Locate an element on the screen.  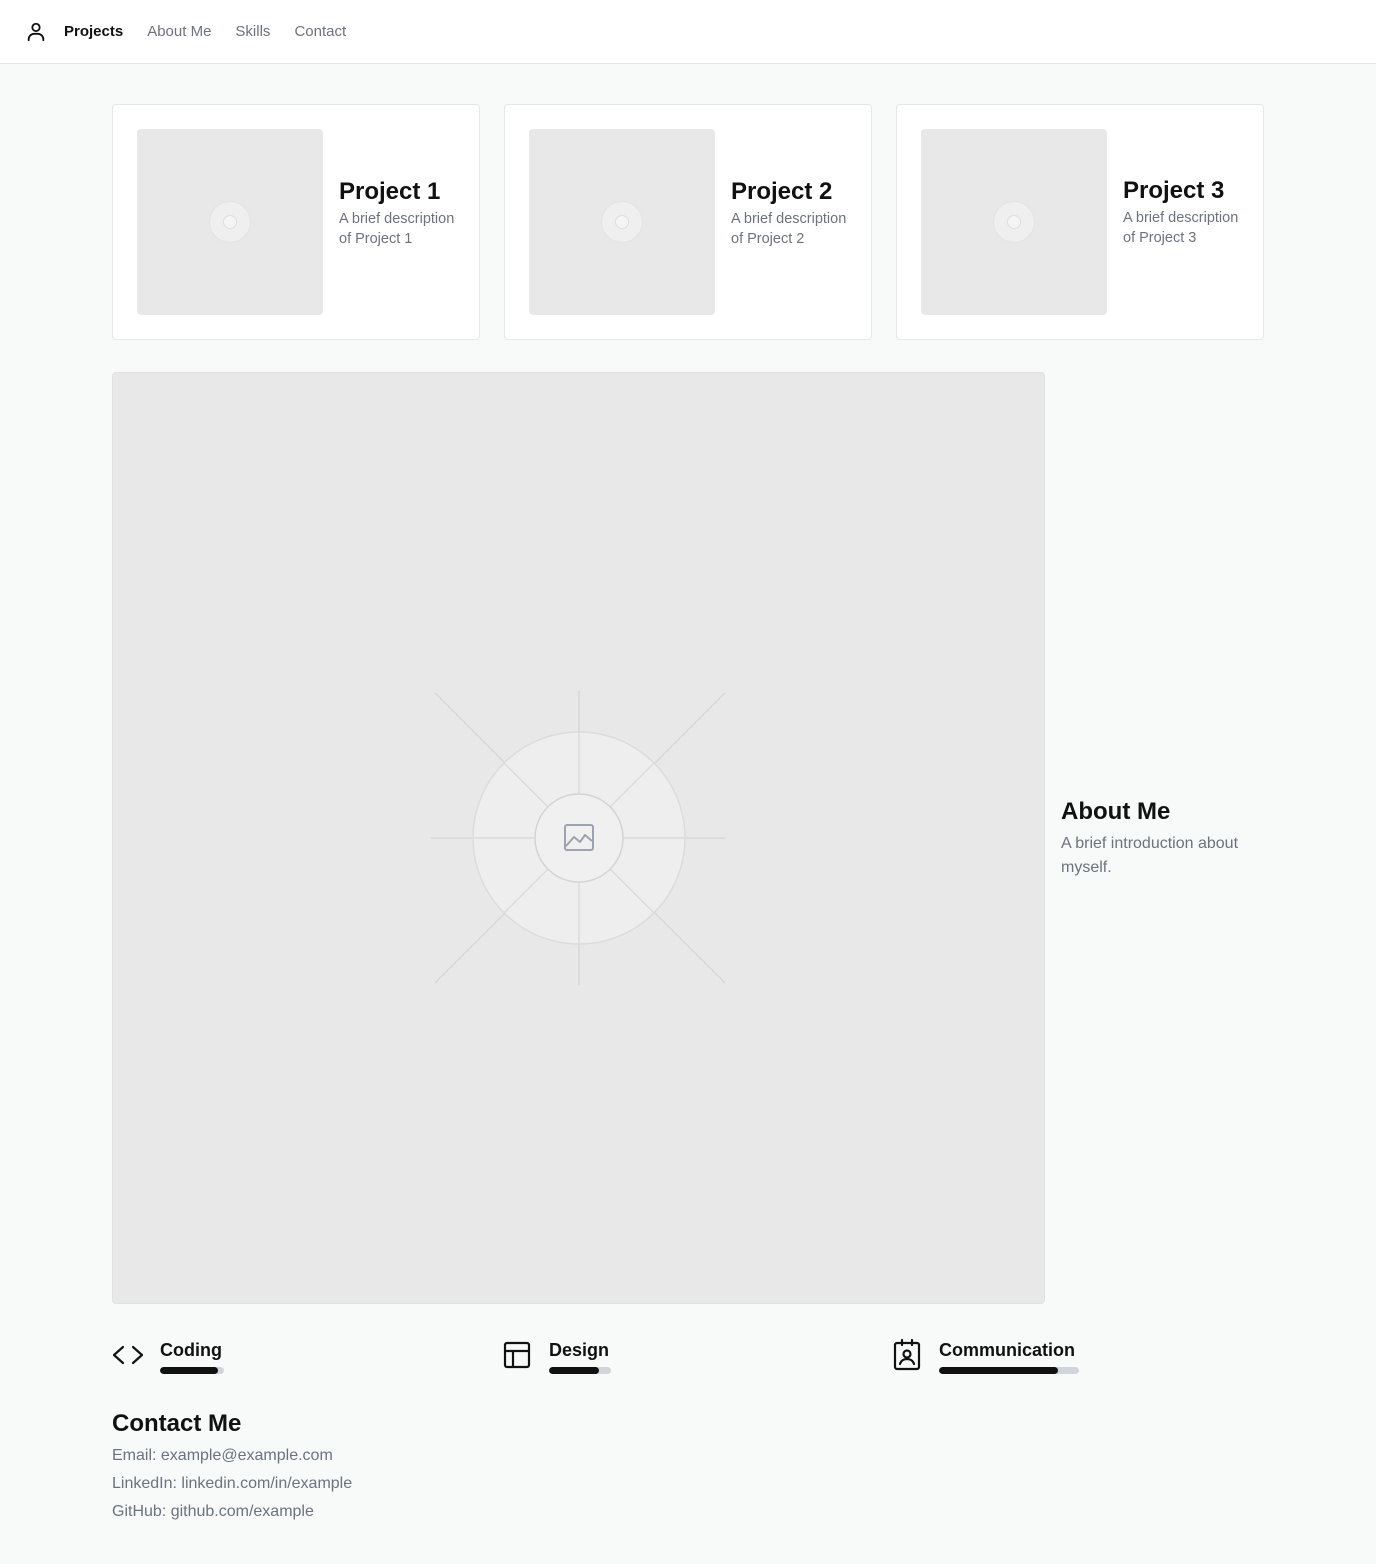
contact-linkedin: LinkedIn: linkedin.com/in/example is located at coordinates (232, 1484).